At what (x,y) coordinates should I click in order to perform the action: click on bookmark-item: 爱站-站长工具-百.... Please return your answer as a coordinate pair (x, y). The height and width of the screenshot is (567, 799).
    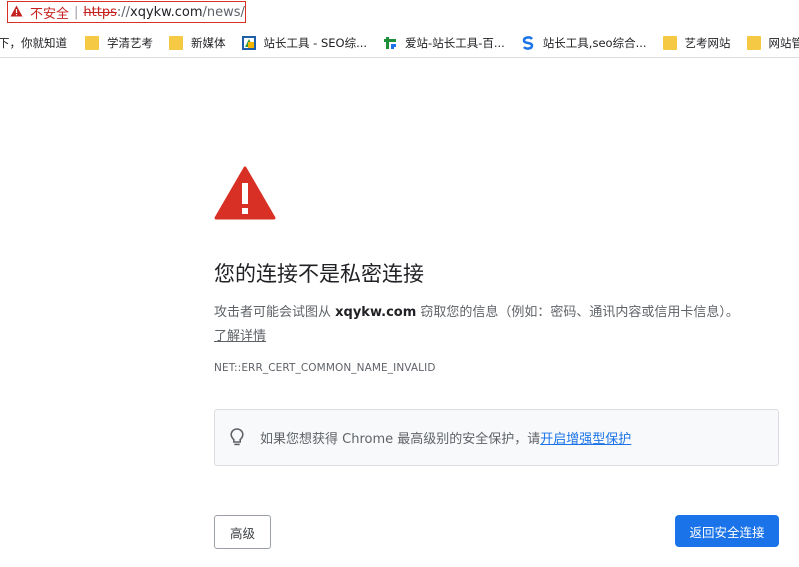
    Looking at the image, I should click on (444, 43).